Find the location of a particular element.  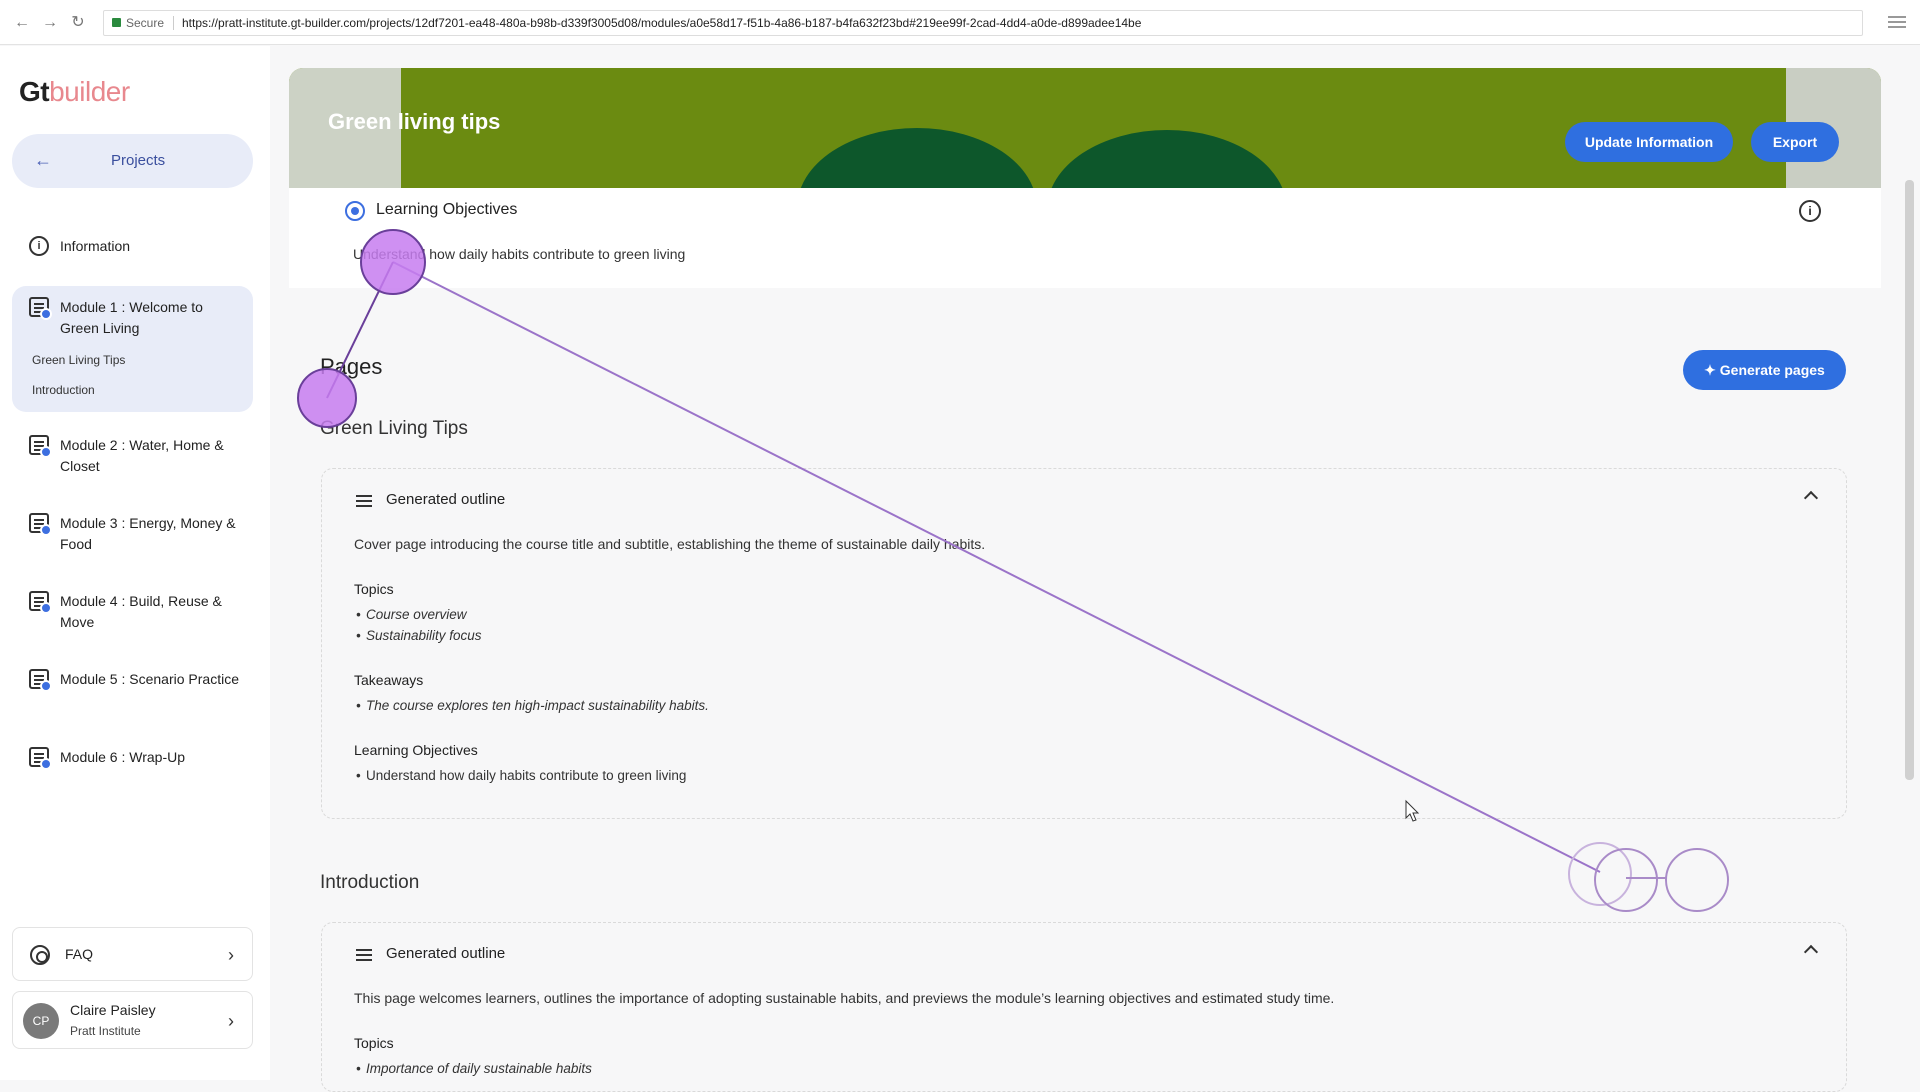

faq-label: FAQ is located at coordinates (79, 954).